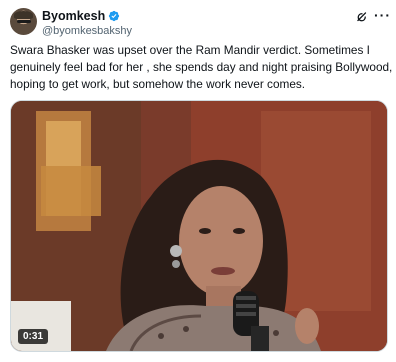  I want to click on author-handle: @byomkesbakshy, so click(87, 31).